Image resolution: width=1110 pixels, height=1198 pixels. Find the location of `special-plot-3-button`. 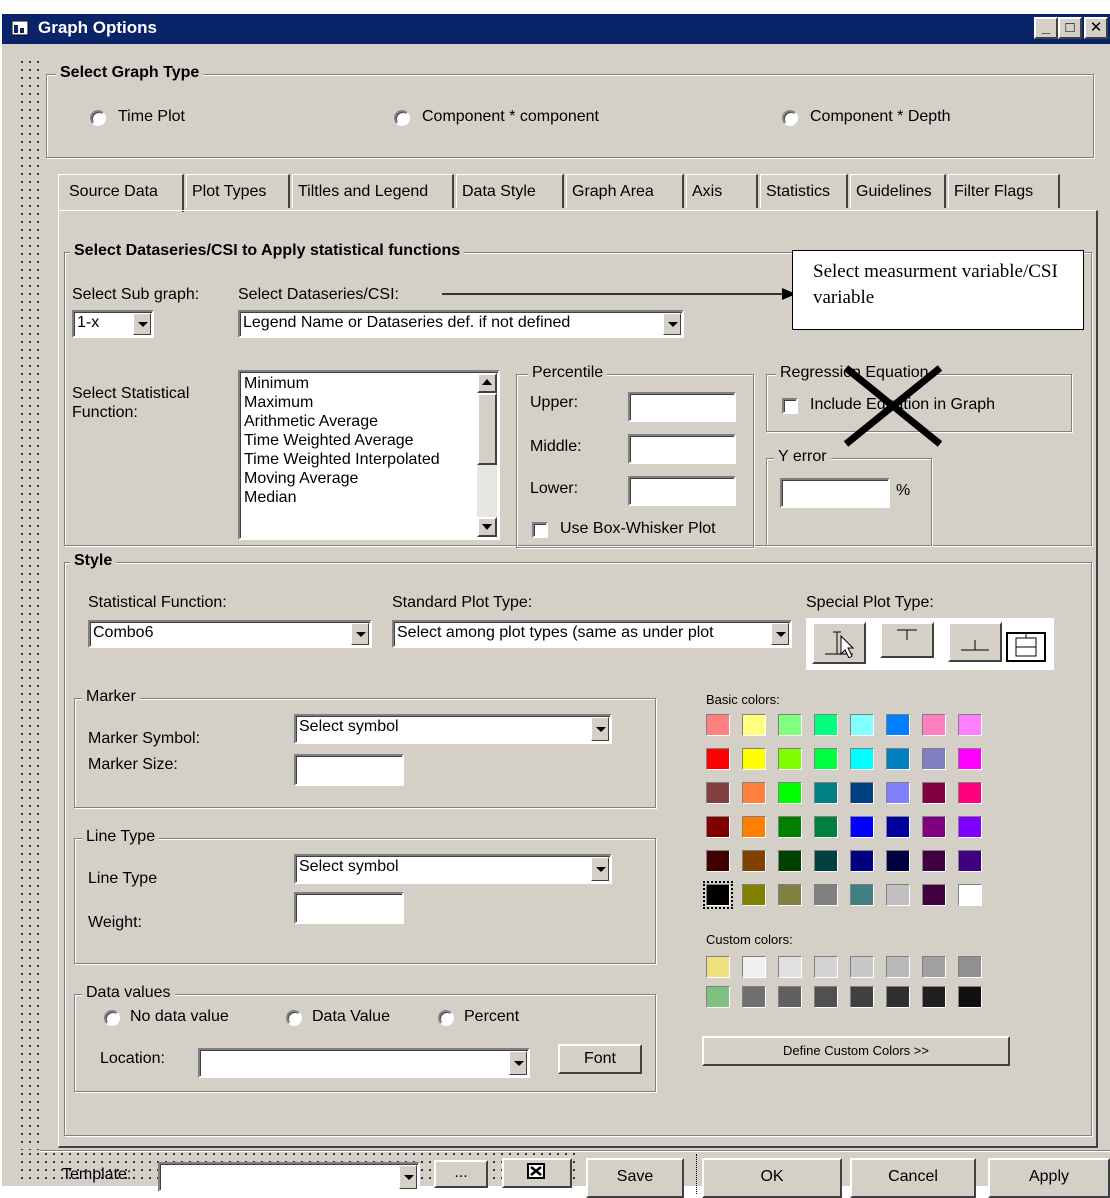

special-plot-3-button is located at coordinates (975, 642).